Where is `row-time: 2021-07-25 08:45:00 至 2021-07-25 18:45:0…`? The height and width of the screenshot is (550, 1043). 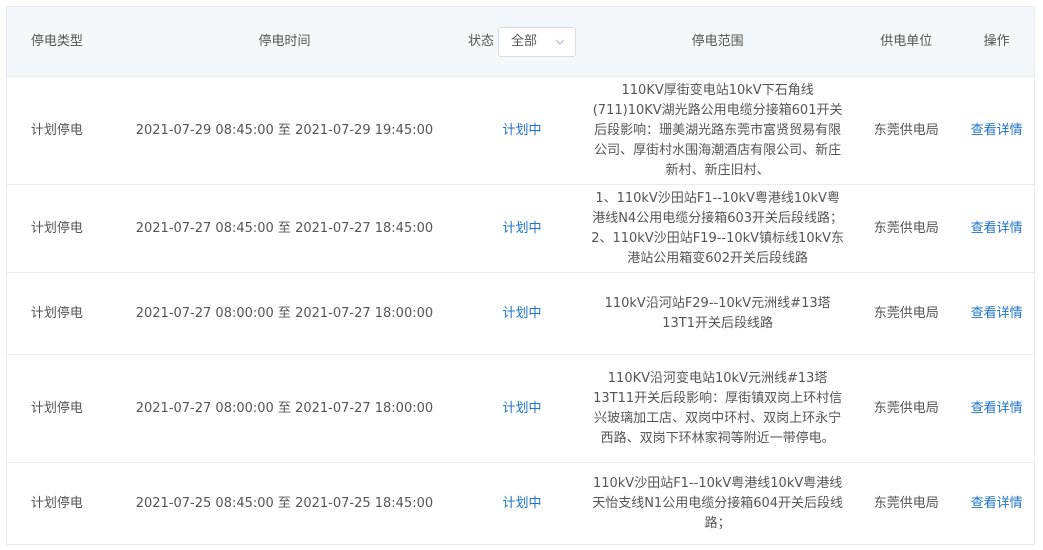
row-time: 2021-07-25 08:45:00 至 2021-07-25 18:45:0… is located at coordinates (284, 503).